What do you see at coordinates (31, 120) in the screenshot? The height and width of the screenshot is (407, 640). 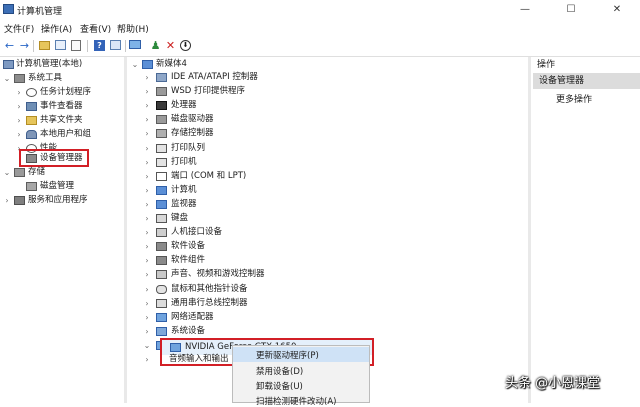 I see `shared-folder-icon` at bounding box center [31, 120].